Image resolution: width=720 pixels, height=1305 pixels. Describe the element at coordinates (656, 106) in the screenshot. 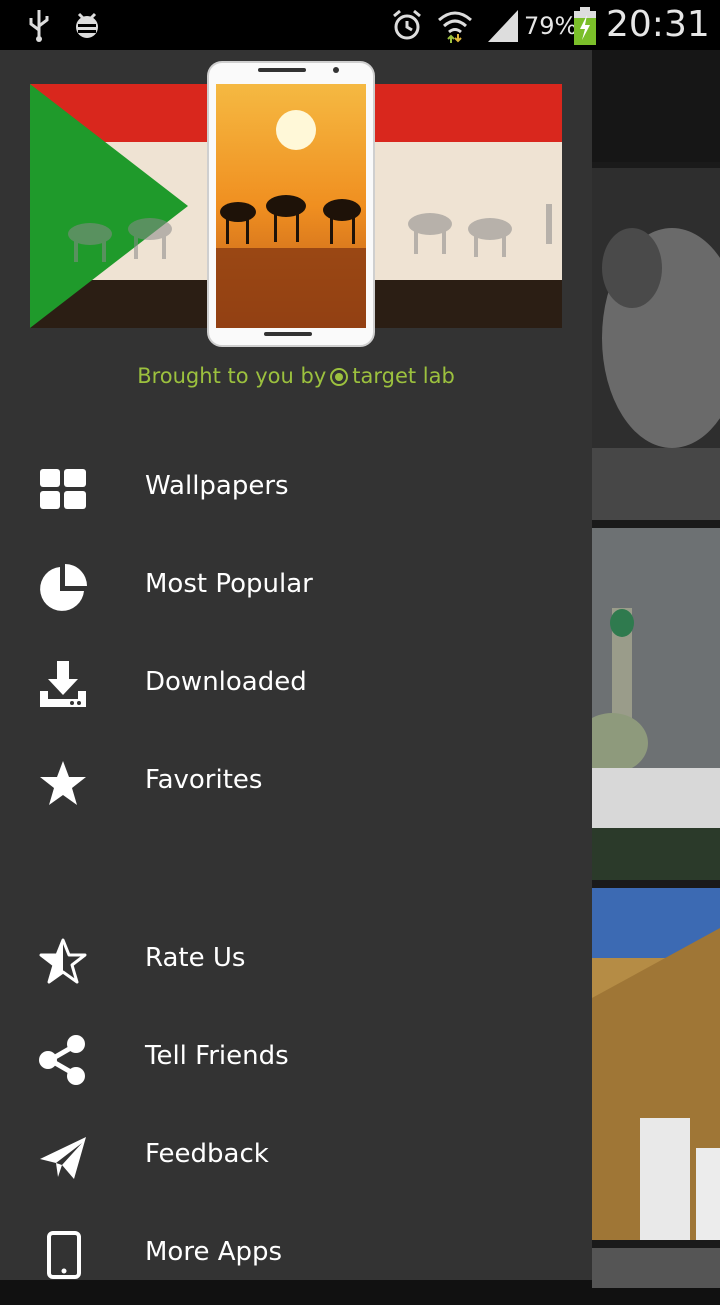

I see `app-toolbar-background` at that location.